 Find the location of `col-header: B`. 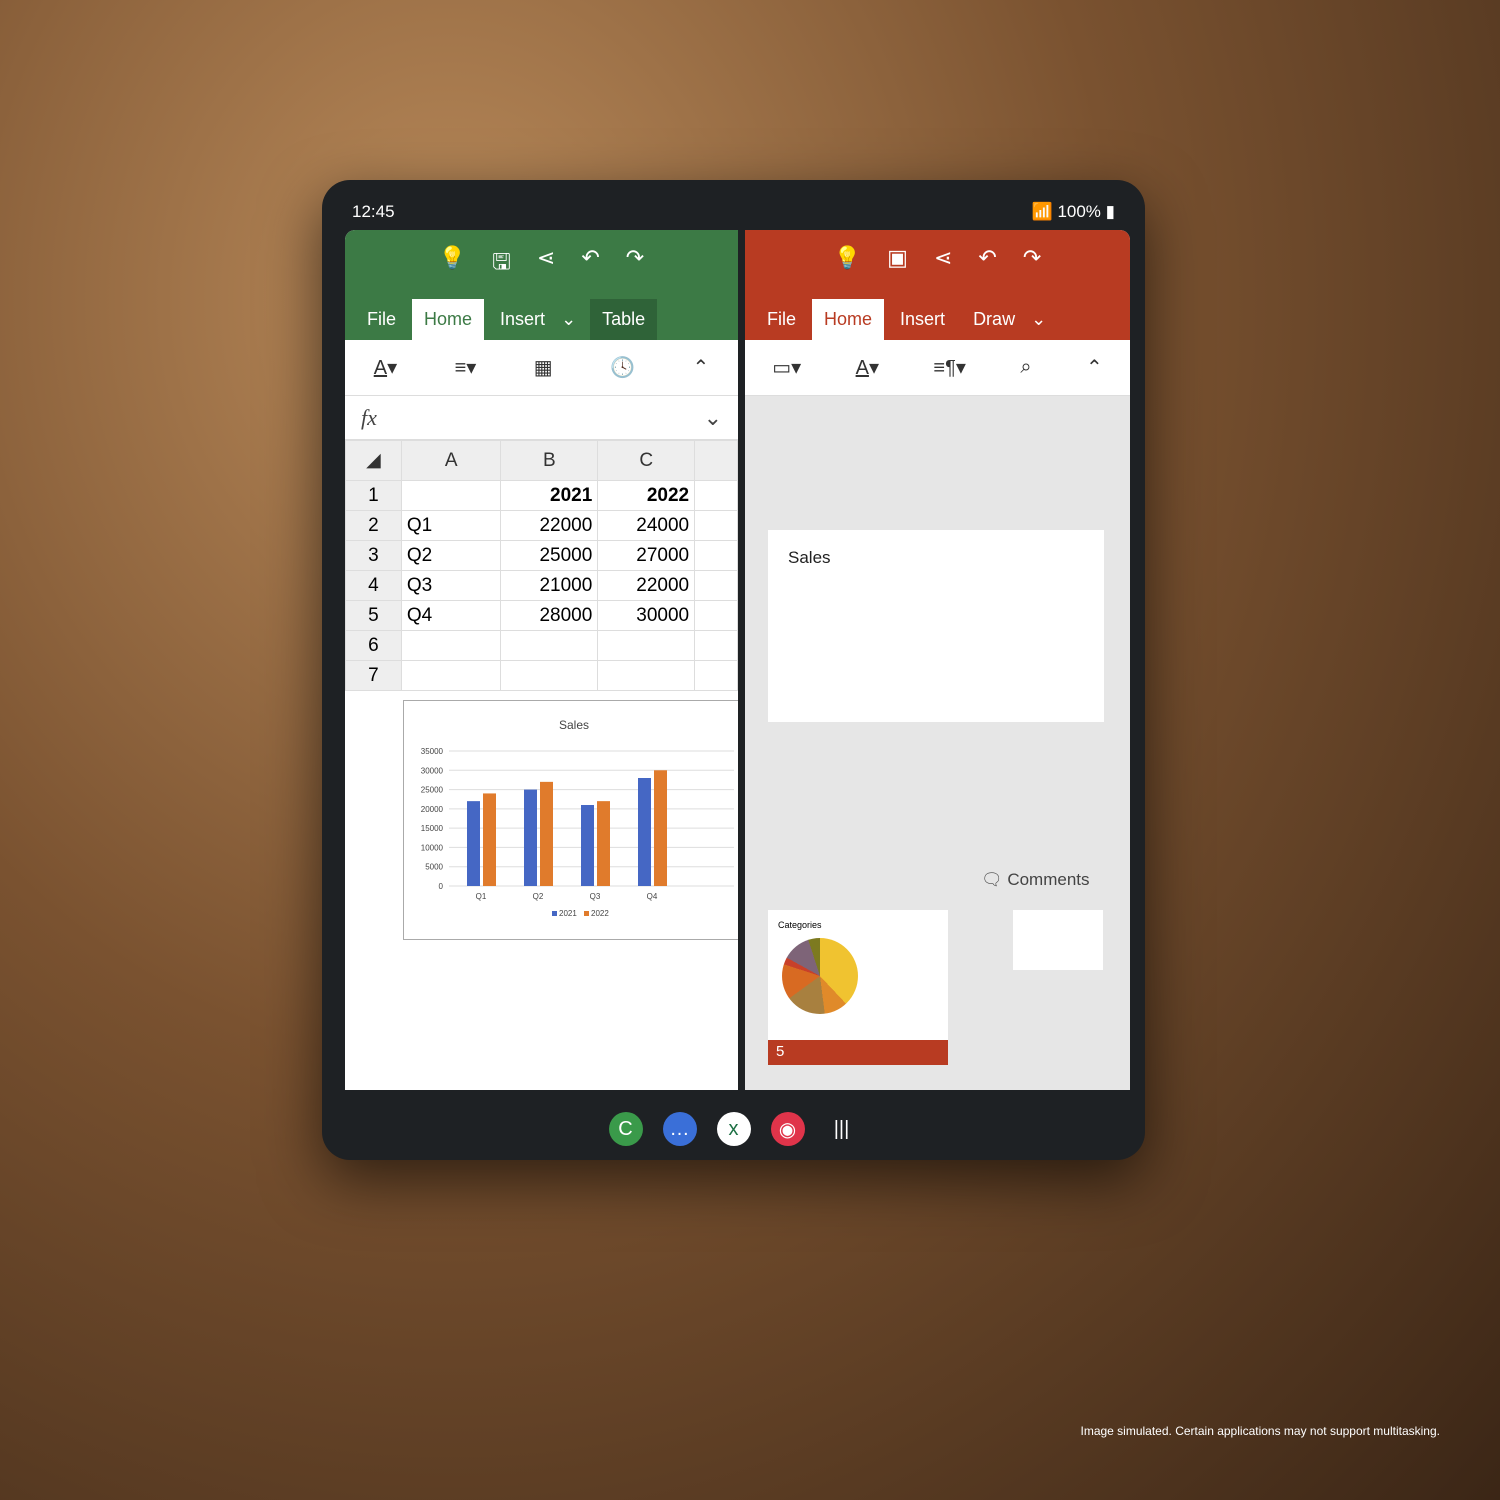

col-header: B is located at coordinates (549, 460).